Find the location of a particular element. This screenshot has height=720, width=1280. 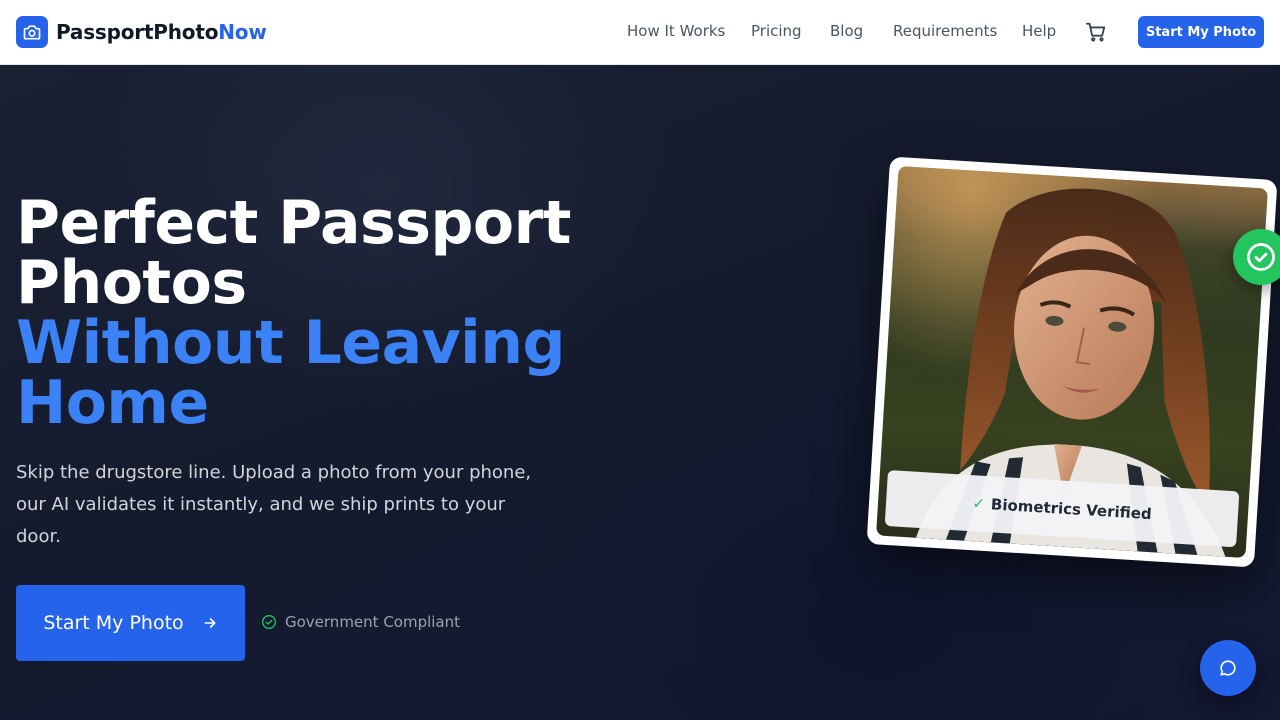

check-circle-icon is located at coordinates (269, 622).